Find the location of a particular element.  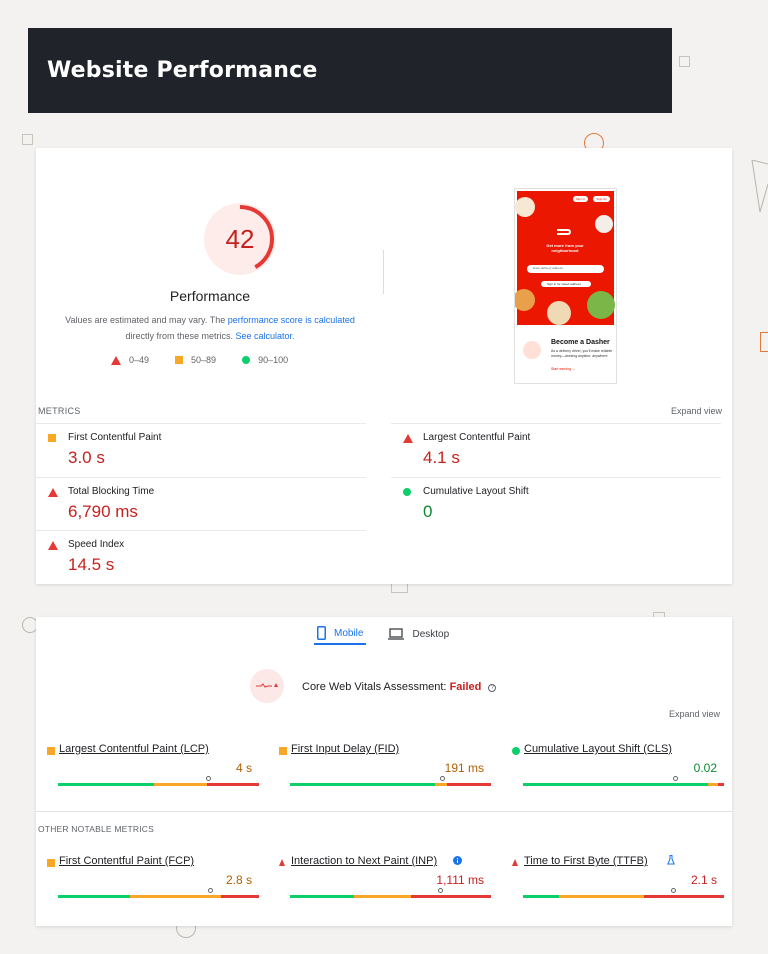

field-metric-link: Interaction to Next Paint (INP) is located at coordinates (364, 861).